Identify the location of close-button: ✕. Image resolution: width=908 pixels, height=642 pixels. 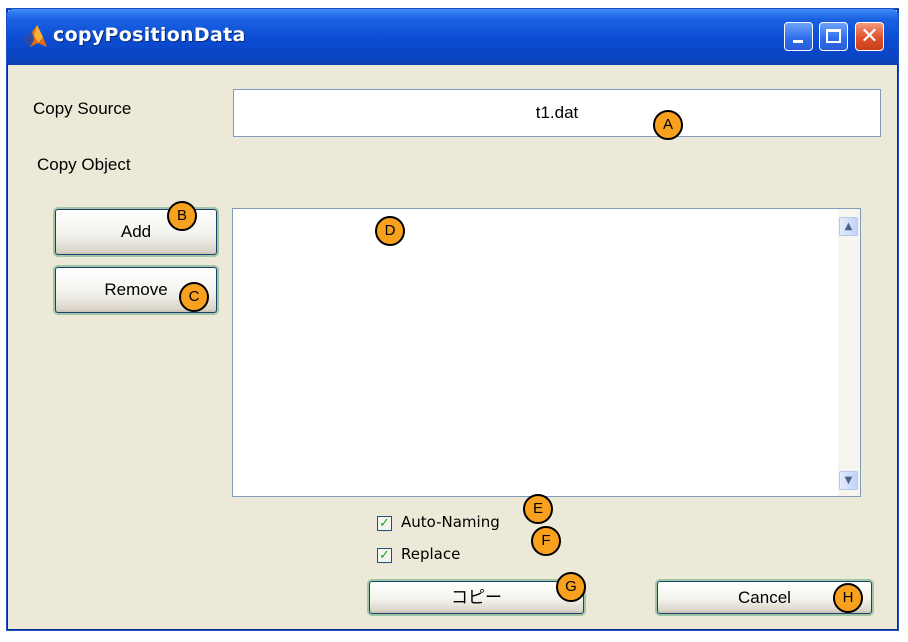
(869, 36).